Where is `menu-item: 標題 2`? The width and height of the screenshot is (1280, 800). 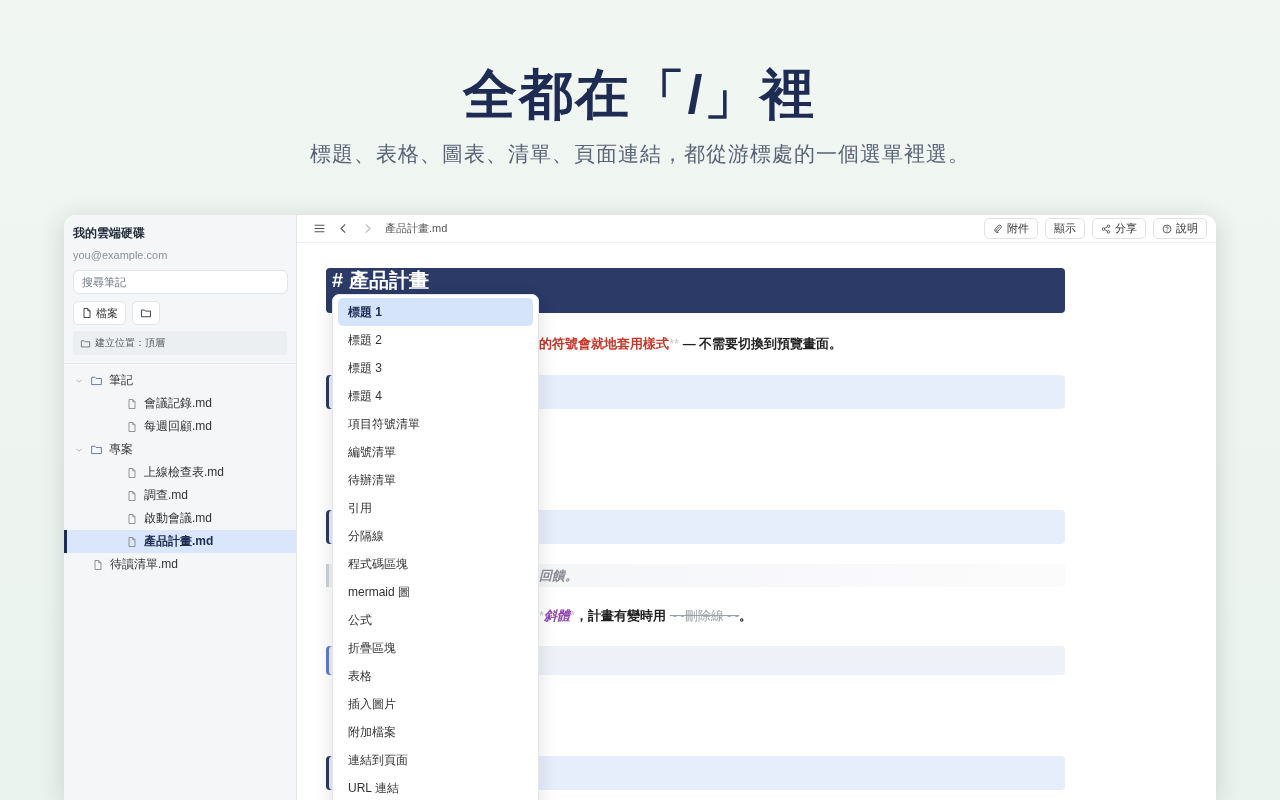
menu-item: 標題 2 is located at coordinates (435, 340).